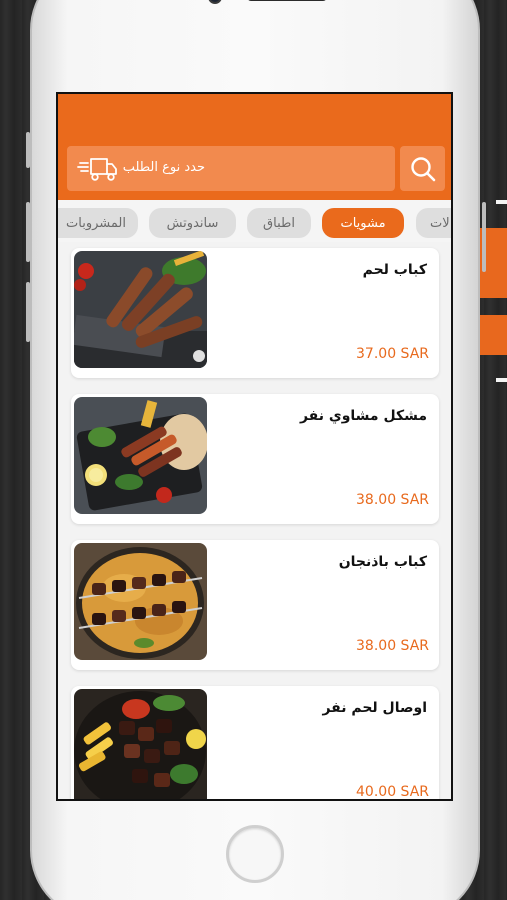  I want to click on order-type-placeholder: حدد نوع الطلب, so click(163, 167).